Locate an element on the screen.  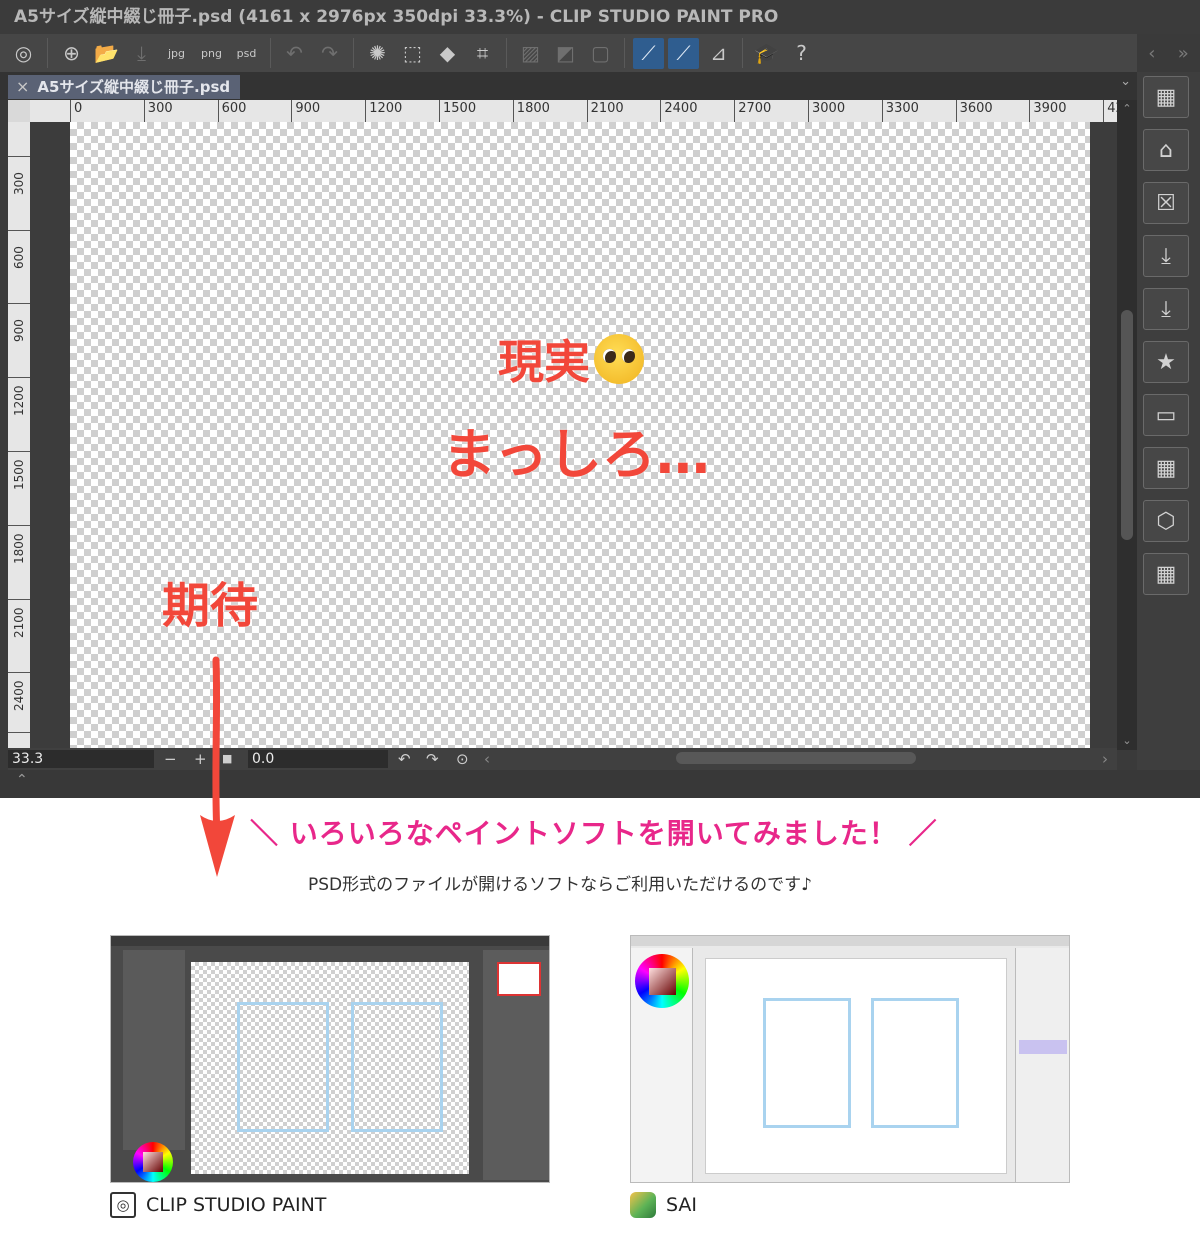
chevron-left-icon: ‹ is located at coordinates (1151, 53).